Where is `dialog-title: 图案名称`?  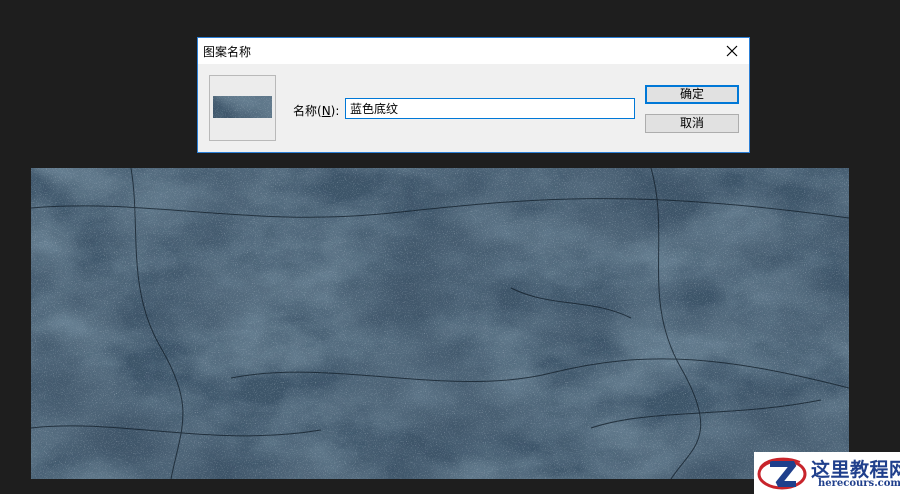 dialog-title: 图案名称 is located at coordinates (227, 52).